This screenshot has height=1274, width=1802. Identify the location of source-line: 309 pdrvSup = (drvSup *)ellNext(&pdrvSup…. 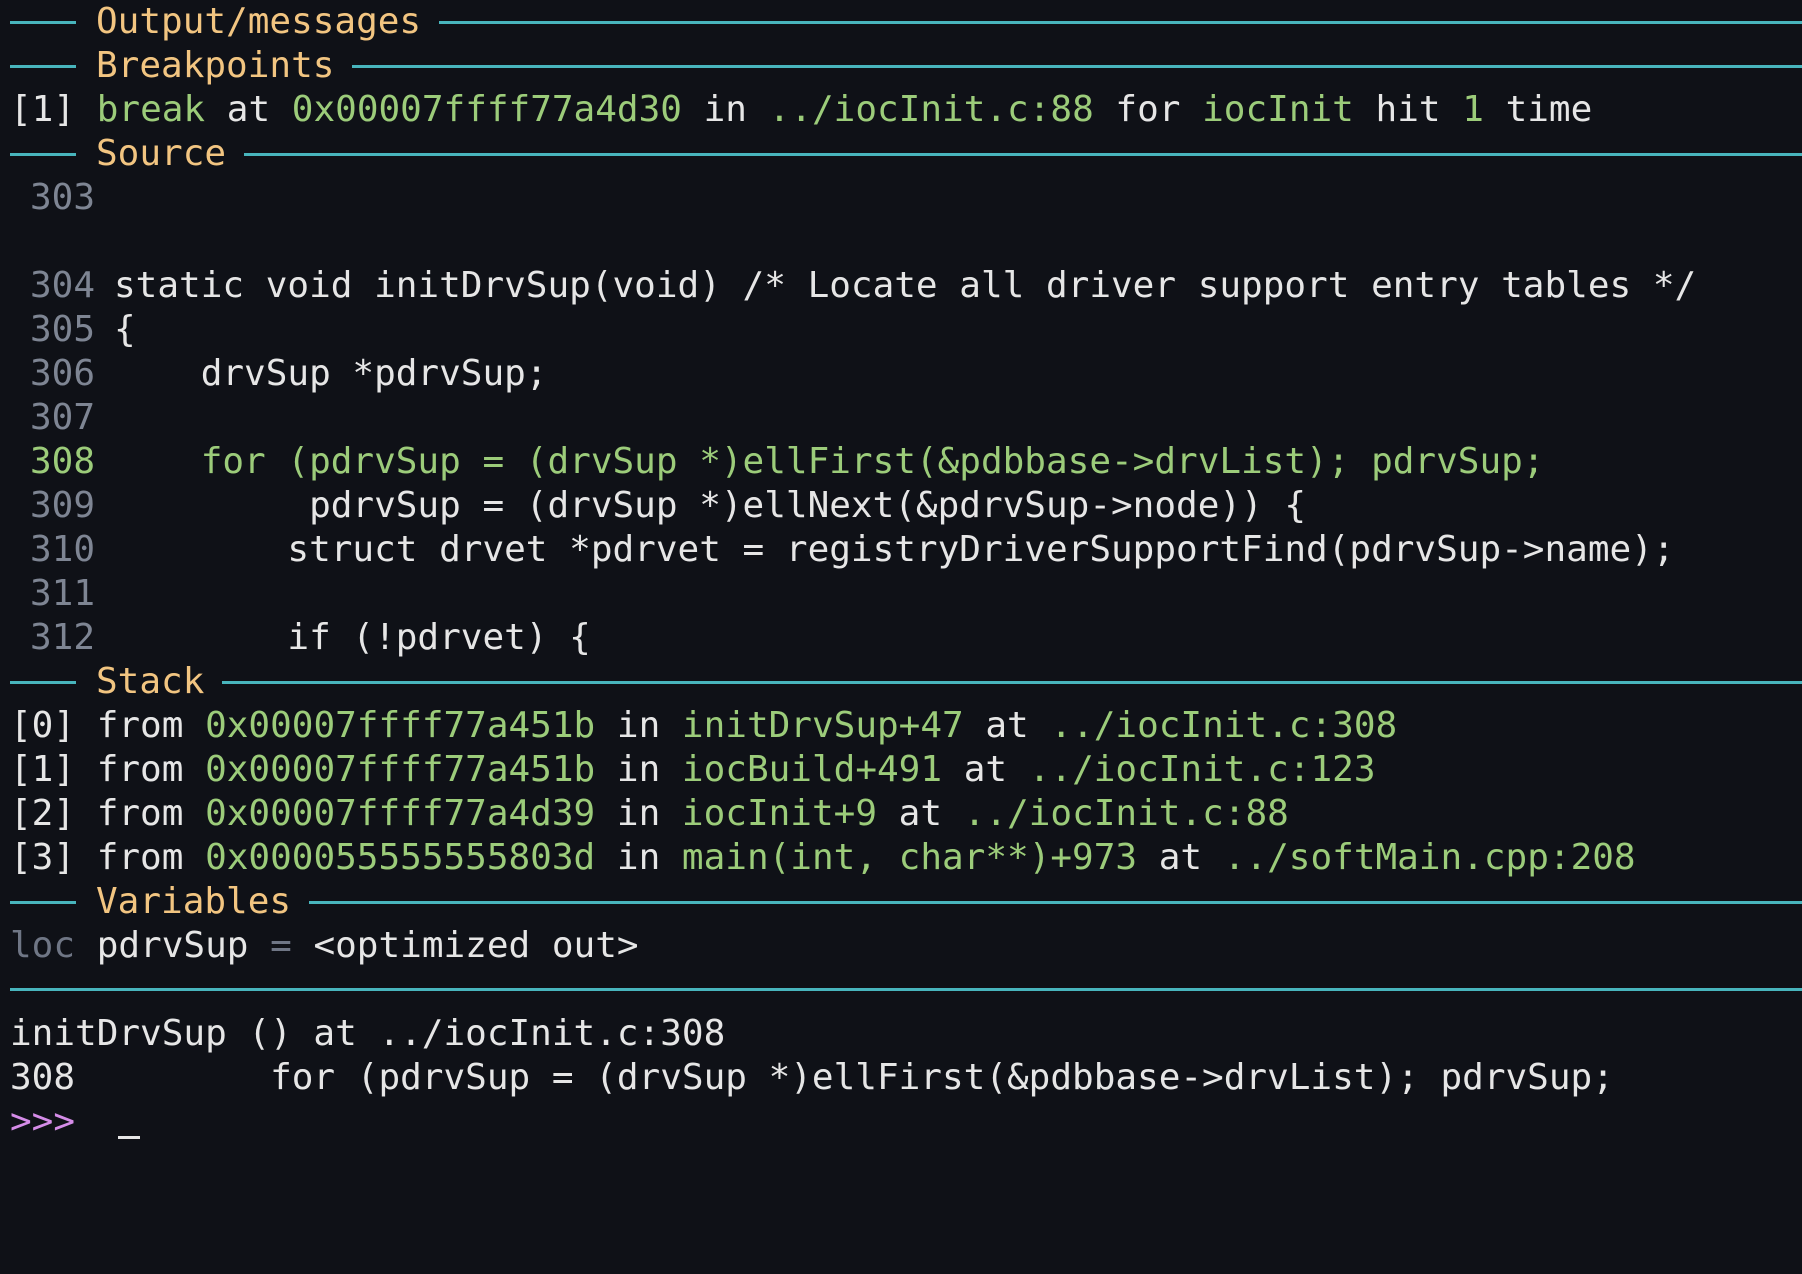
(906, 506).